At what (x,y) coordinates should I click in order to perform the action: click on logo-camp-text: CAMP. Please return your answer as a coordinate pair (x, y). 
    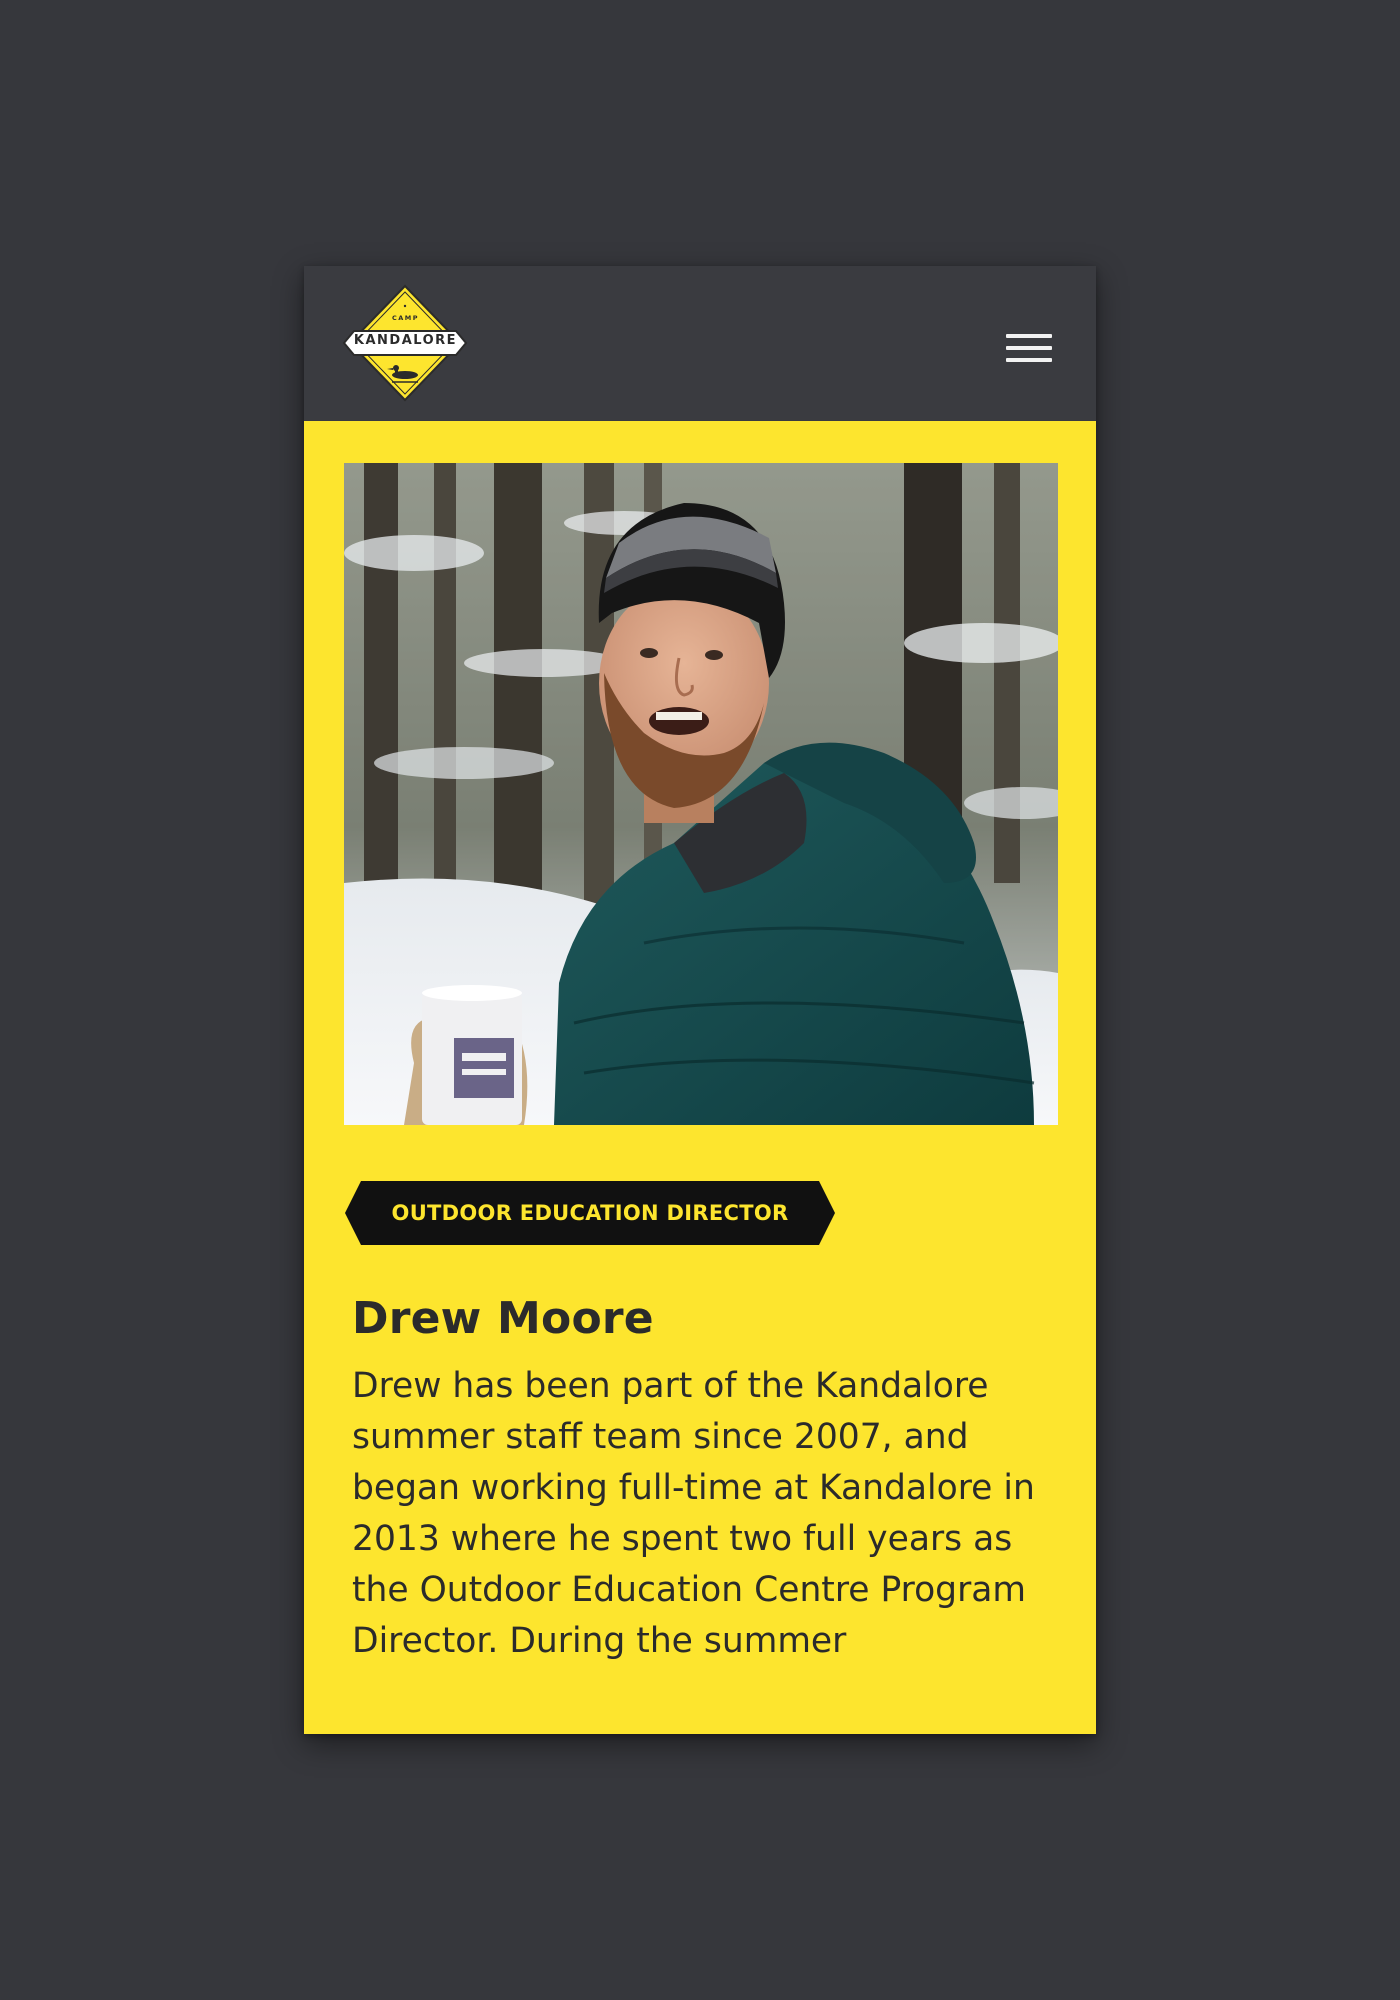
    Looking at the image, I should click on (405, 318).